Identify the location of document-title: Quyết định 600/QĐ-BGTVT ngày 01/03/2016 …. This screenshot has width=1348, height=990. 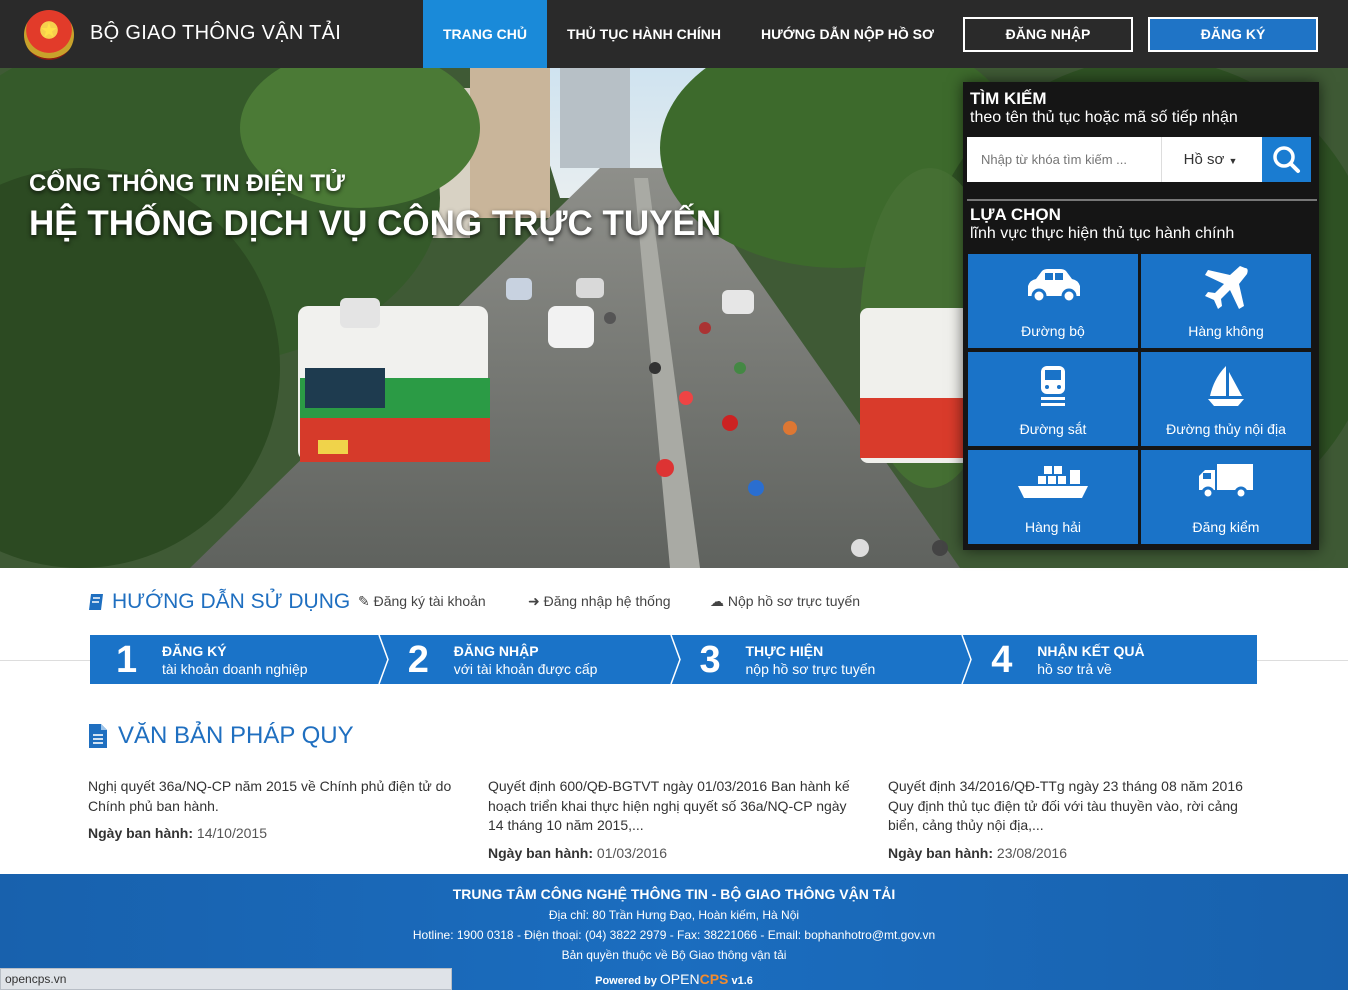
(673, 806).